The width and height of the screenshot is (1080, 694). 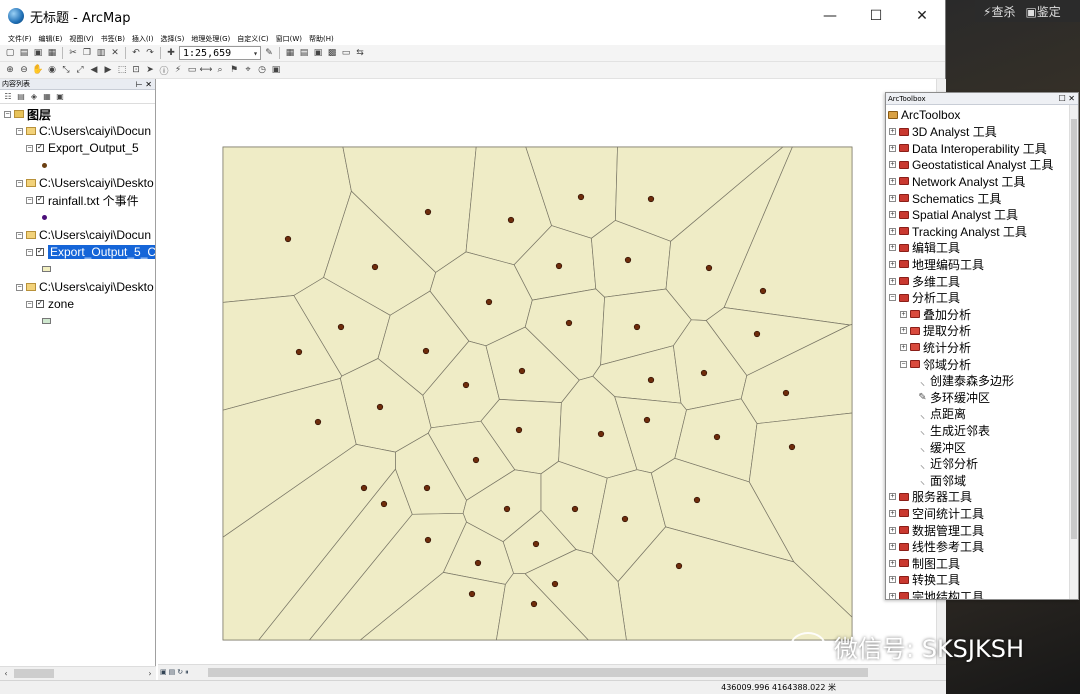 I want to click on copy-icon: ❐, so click(x=87, y=53).